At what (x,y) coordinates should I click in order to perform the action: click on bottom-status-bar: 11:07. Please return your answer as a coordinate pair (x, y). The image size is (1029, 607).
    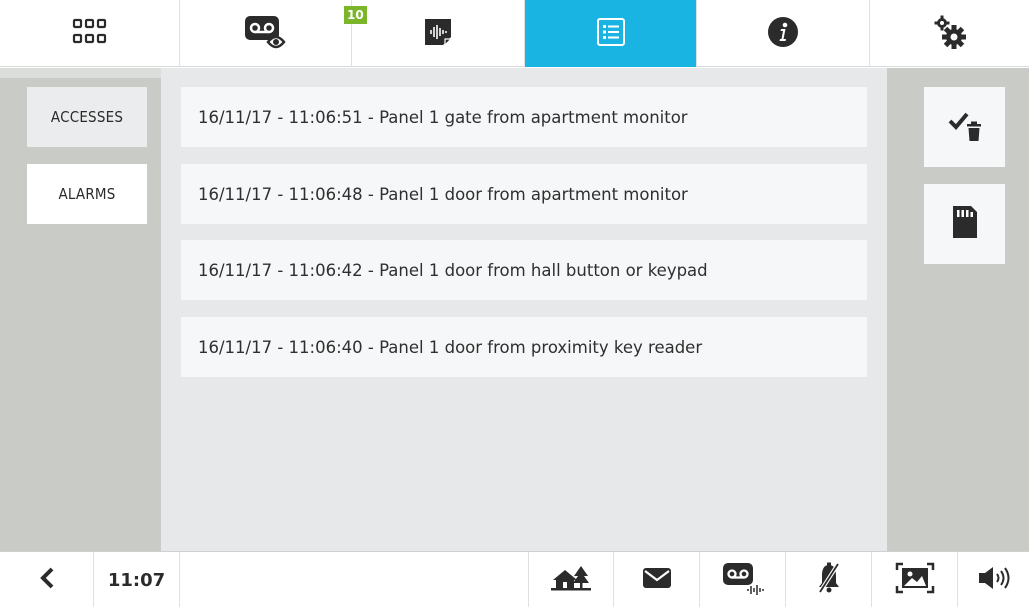
    Looking at the image, I should click on (514, 579).